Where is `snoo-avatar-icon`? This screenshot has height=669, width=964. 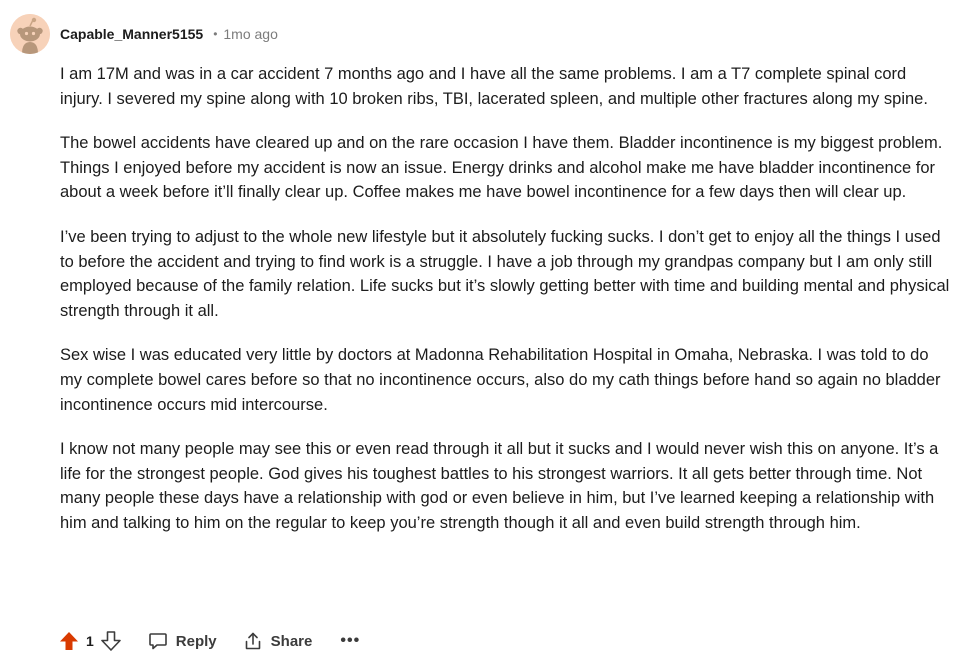 snoo-avatar-icon is located at coordinates (30, 34).